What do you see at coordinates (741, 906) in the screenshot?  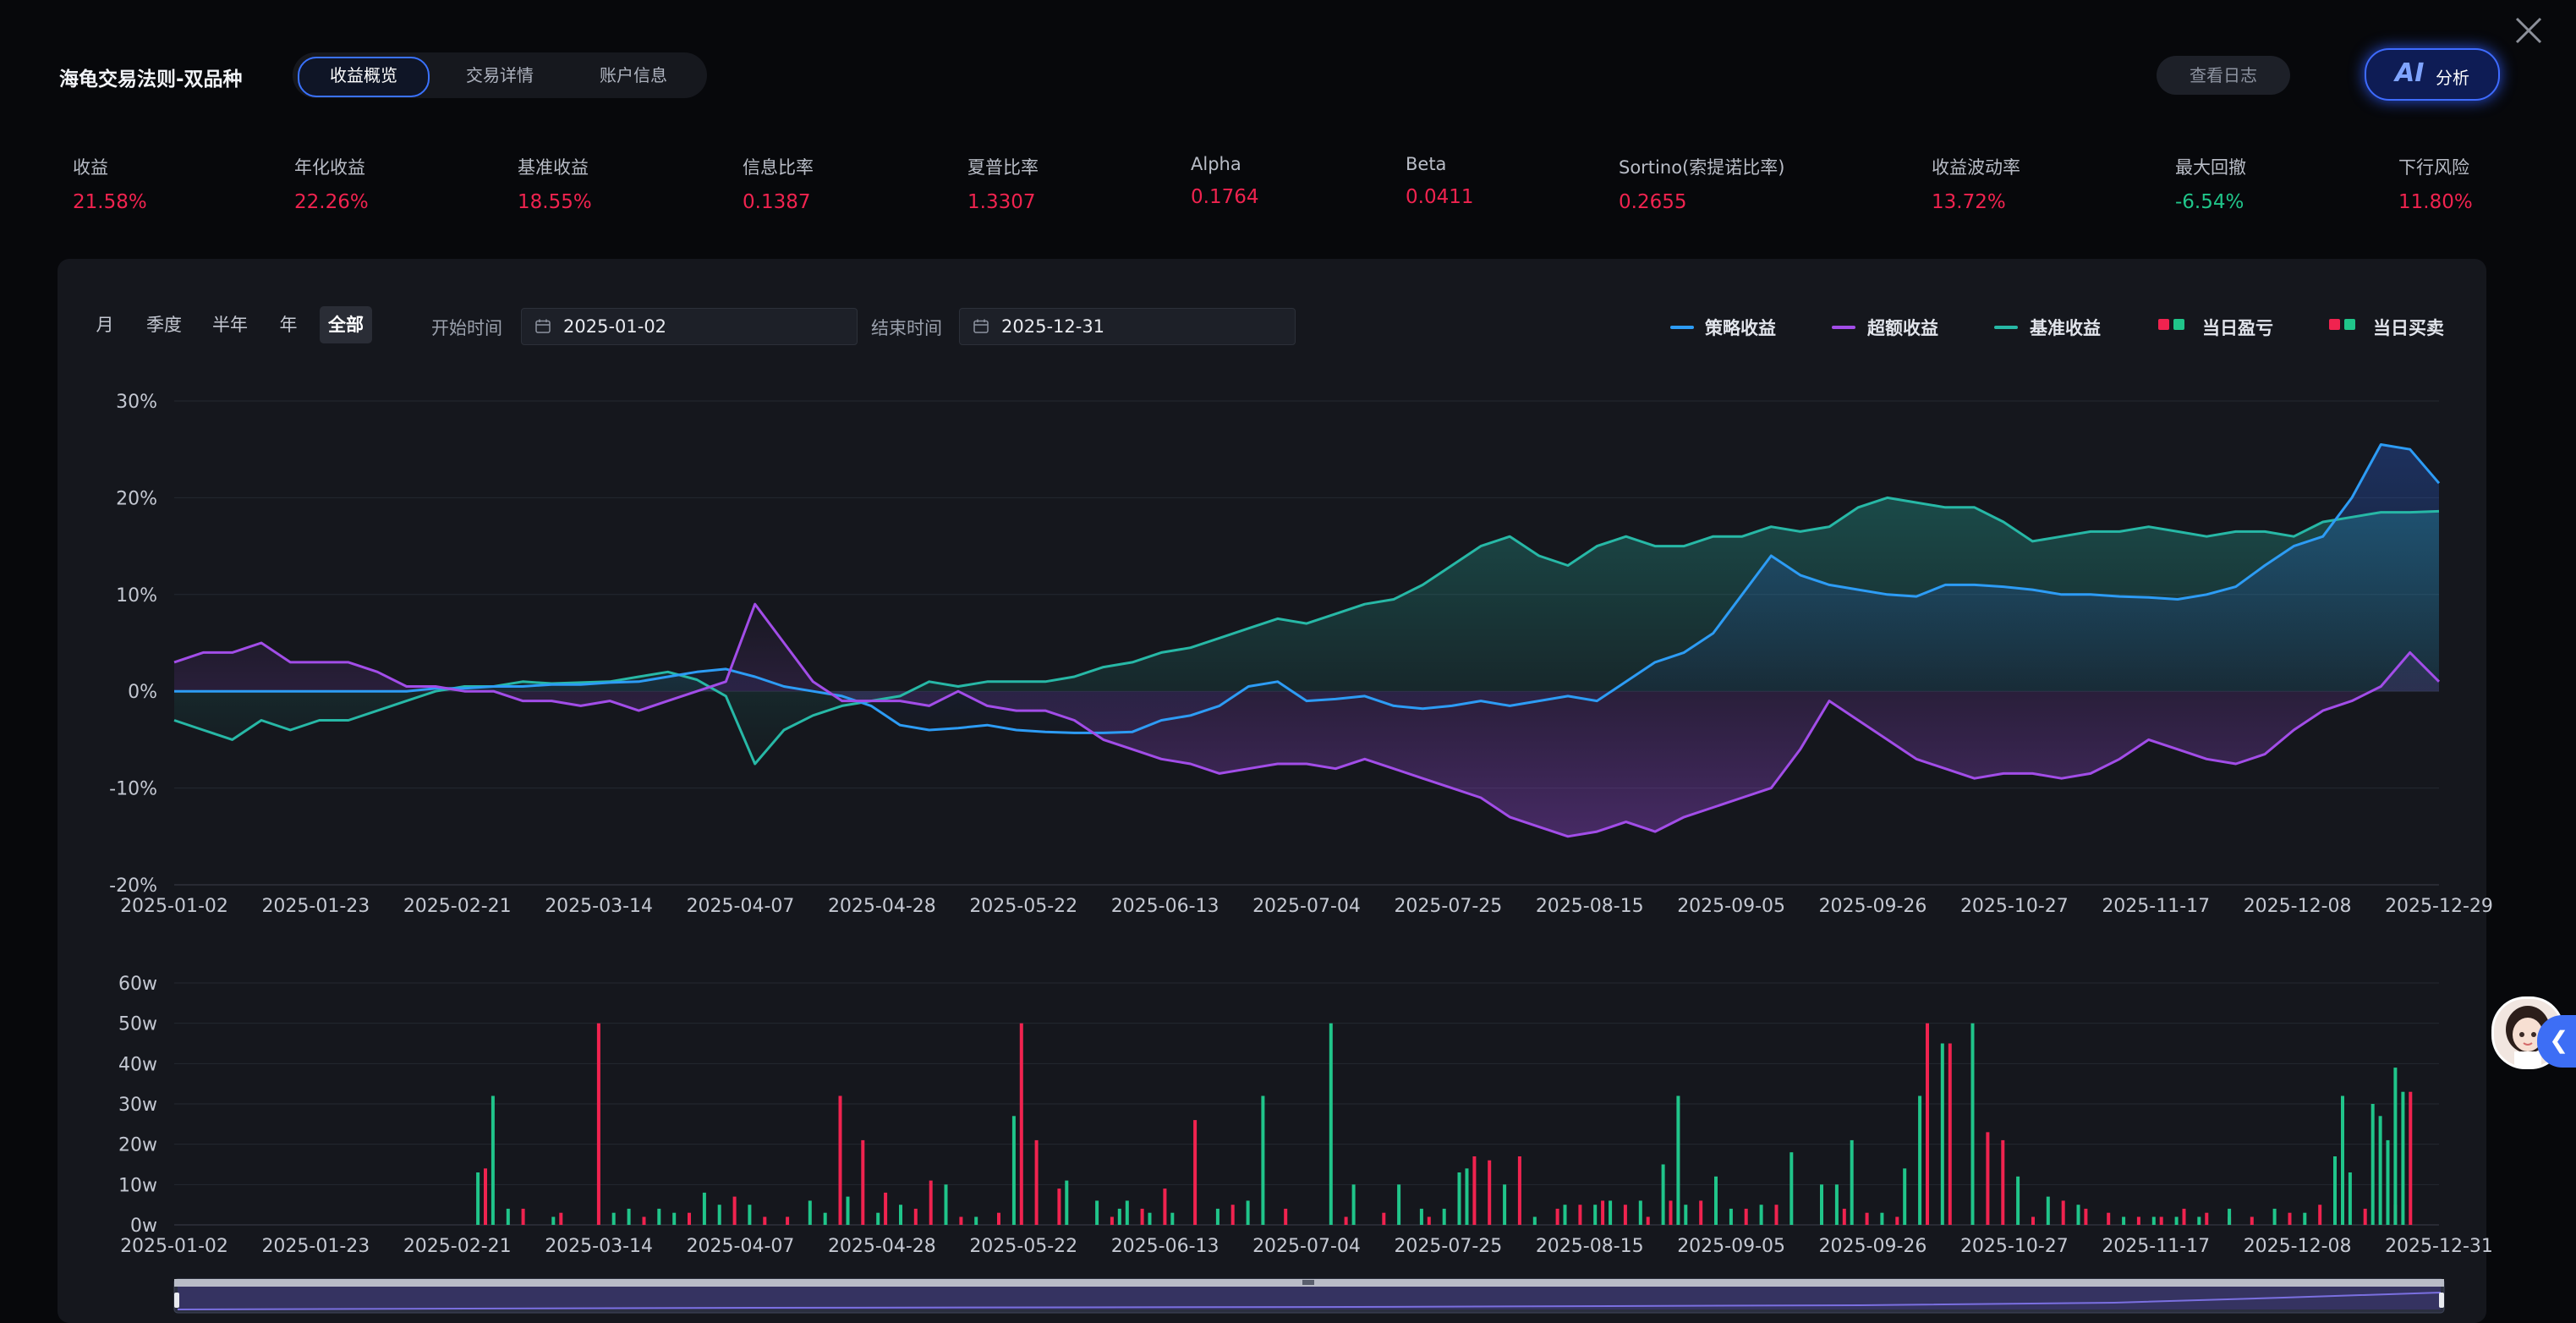 I see `line-x-tick-label: 2025-04-07` at bounding box center [741, 906].